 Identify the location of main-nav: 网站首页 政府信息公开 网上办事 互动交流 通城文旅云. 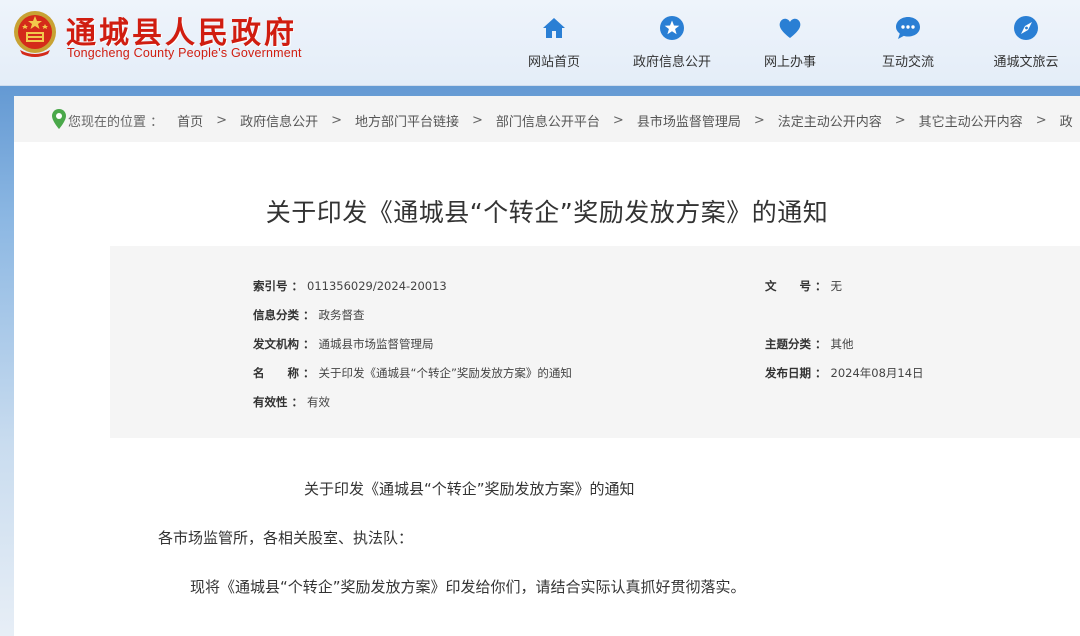
(787, 43).